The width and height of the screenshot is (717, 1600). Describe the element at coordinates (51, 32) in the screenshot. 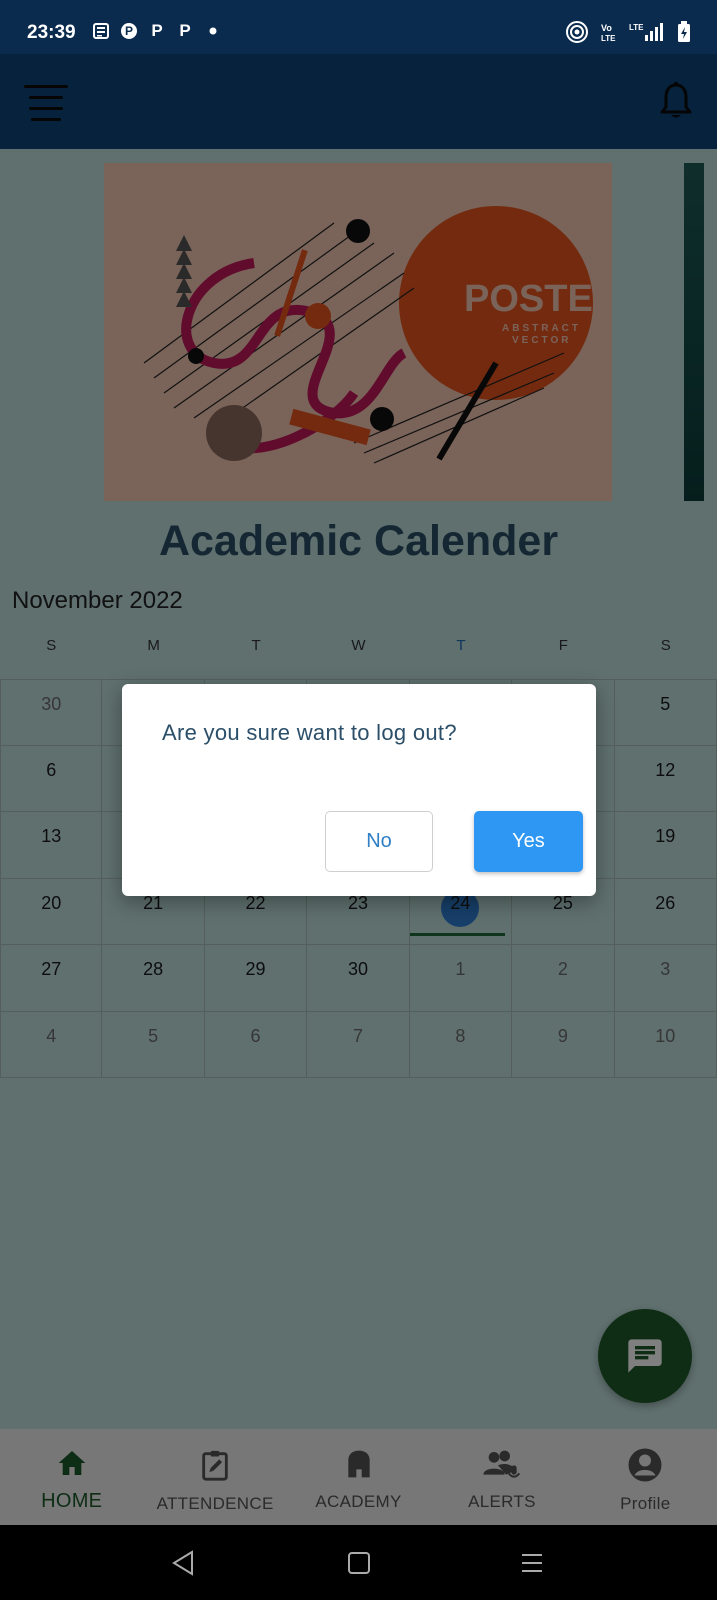

I see `status-time: 23:39` at that location.